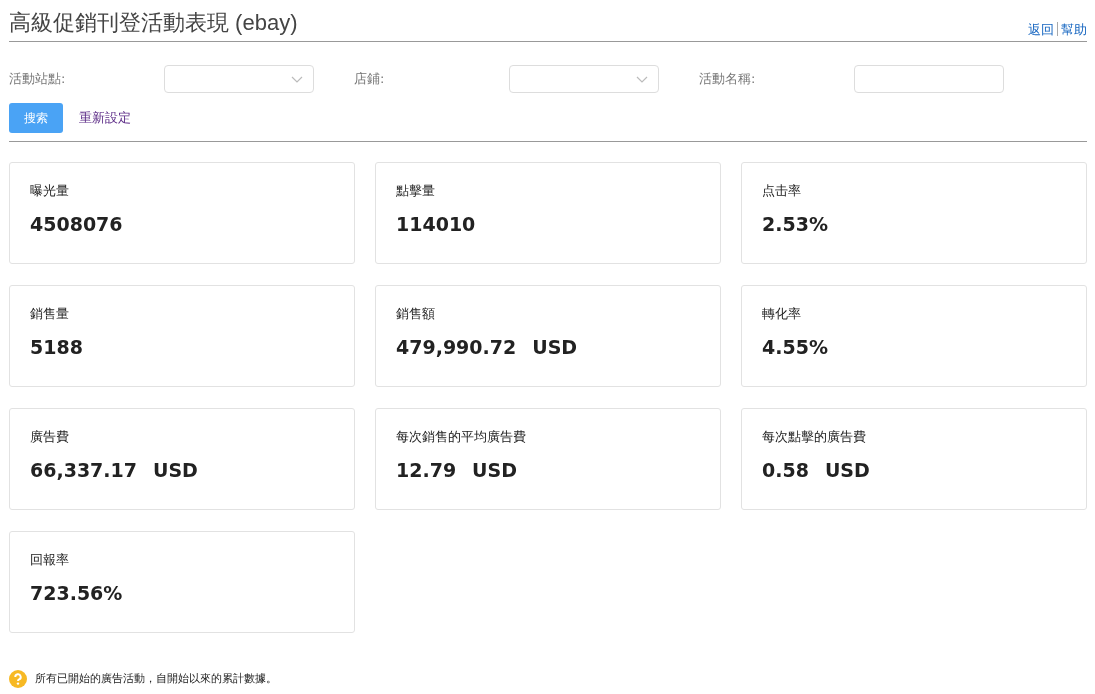 The image size is (1095, 694). What do you see at coordinates (782, 191) in the screenshot?
I see `metric-label: 点击率` at bounding box center [782, 191].